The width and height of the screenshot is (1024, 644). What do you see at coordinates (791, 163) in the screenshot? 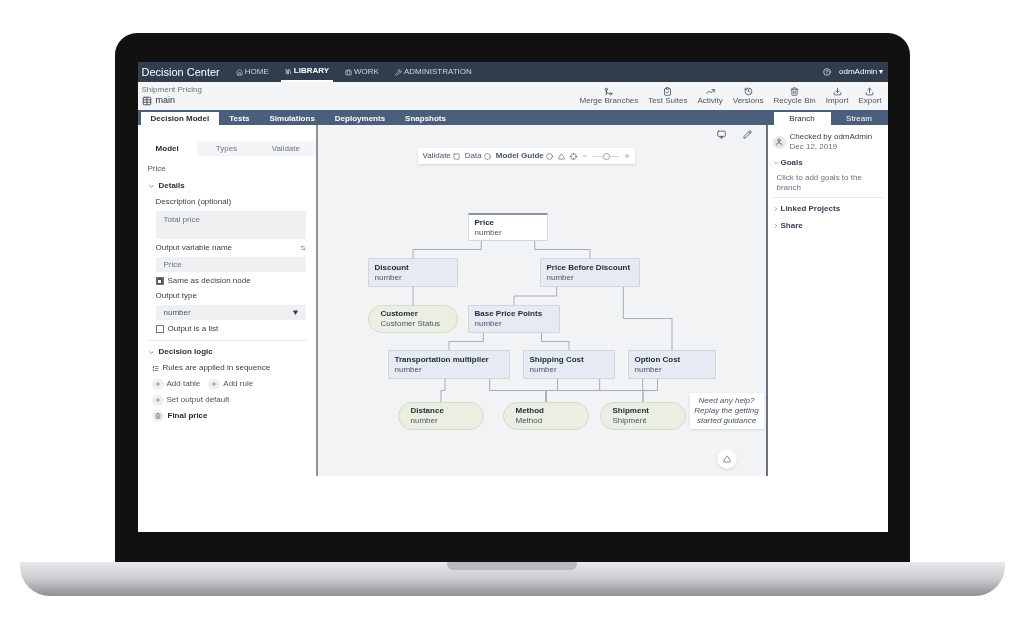
I see `section-title: Goals` at bounding box center [791, 163].